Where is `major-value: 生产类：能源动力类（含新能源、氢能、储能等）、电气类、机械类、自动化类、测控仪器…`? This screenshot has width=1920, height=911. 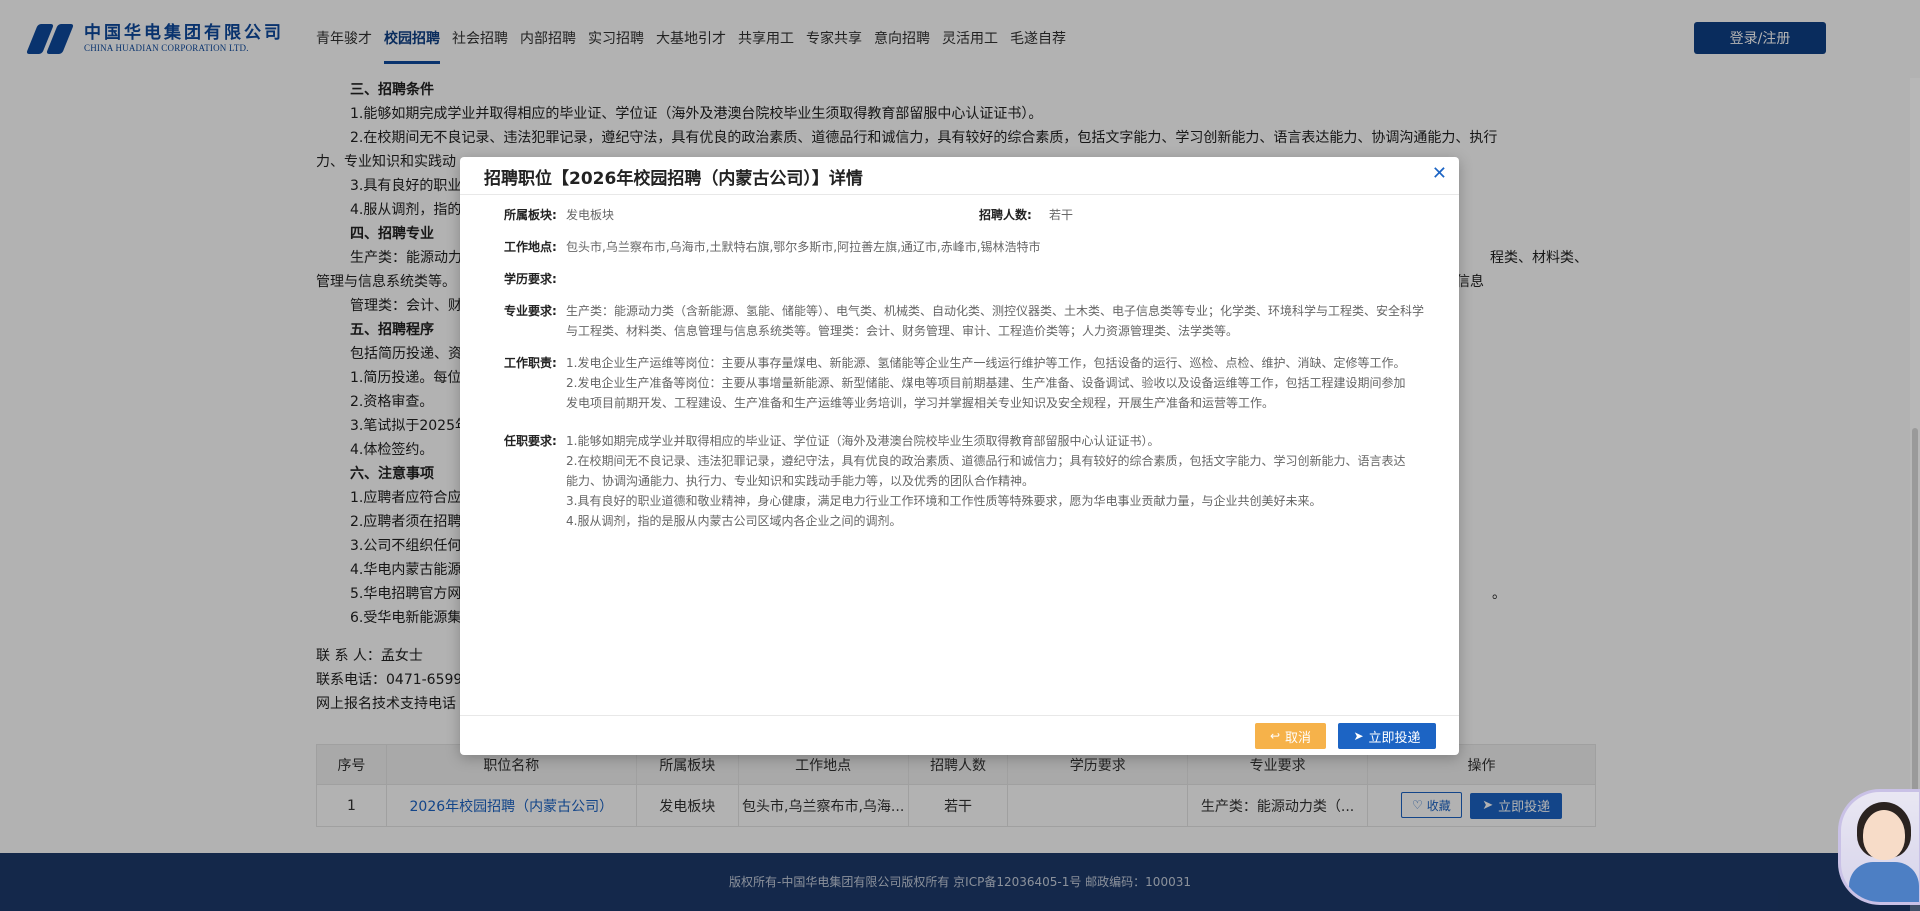 major-value: 生产类：能源动力类（含新能源、氢能、储能等）、电气类、机械类、自动化类、测控仪器… is located at coordinates (995, 321).